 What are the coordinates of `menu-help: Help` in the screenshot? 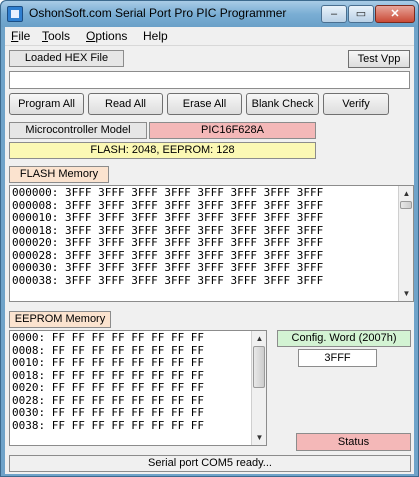 It's located at (155, 36).